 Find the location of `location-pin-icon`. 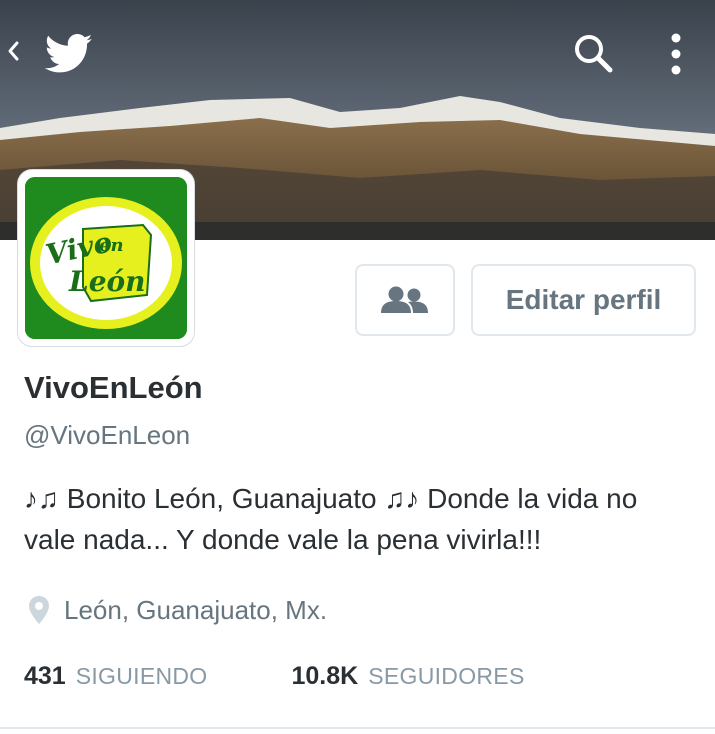

location-pin-icon is located at coordinates (39, 610).